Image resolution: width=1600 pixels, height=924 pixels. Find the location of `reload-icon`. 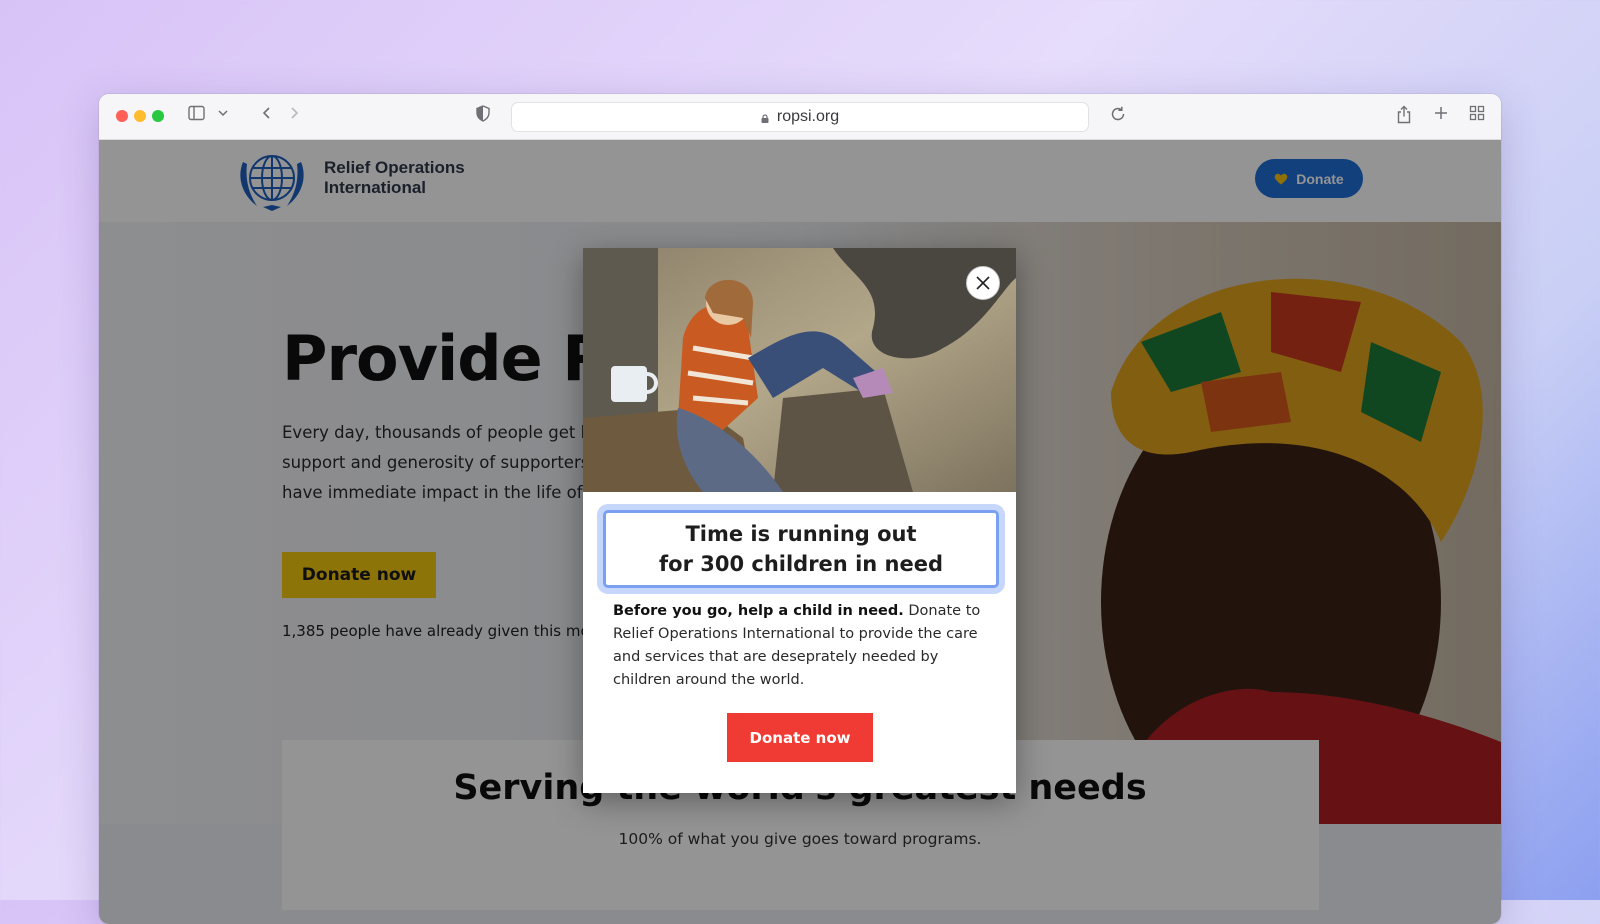

reload-icon is located at coordinates (1118, 114).